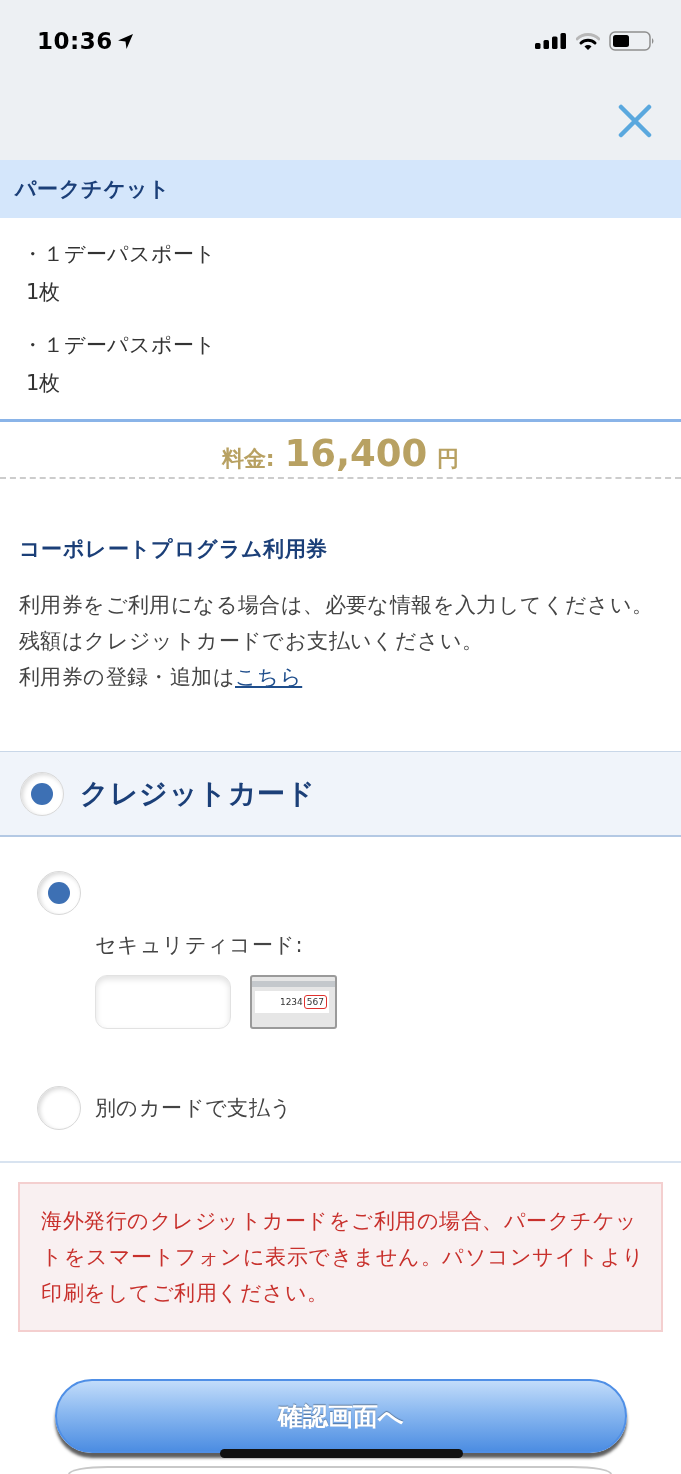 This screenshot has width=681, height=1474. What do you see at coordinates (340, 189) in the screenshot?
I see `section-title: パークチケット` at bounding box center [340, 189].